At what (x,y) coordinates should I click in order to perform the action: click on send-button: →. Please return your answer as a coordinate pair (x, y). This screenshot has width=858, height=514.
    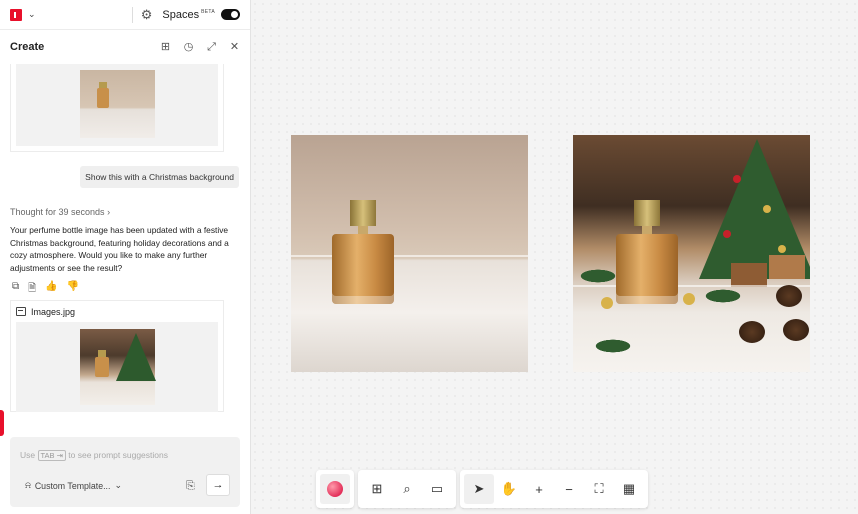
    Looking at the image, I should click on (218, 485).